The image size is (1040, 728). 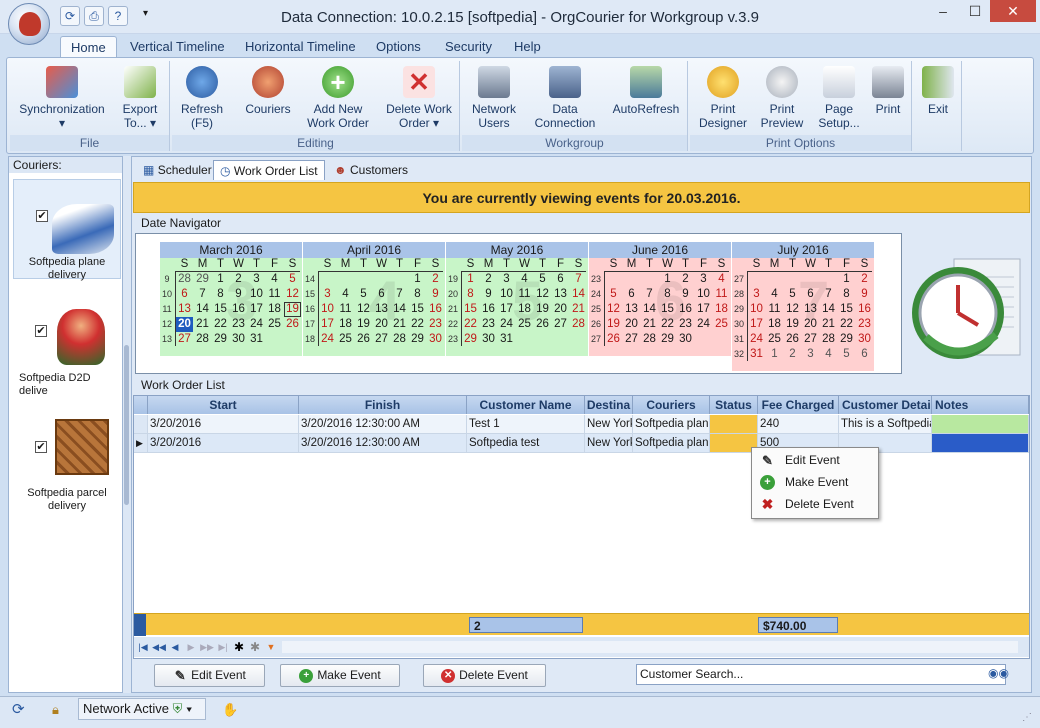 What do you see at coordinates (67, 230) in the screenshot?
I see `courier-item: ✔ Softpedia plane delivery` at bounding box center [67, 230].